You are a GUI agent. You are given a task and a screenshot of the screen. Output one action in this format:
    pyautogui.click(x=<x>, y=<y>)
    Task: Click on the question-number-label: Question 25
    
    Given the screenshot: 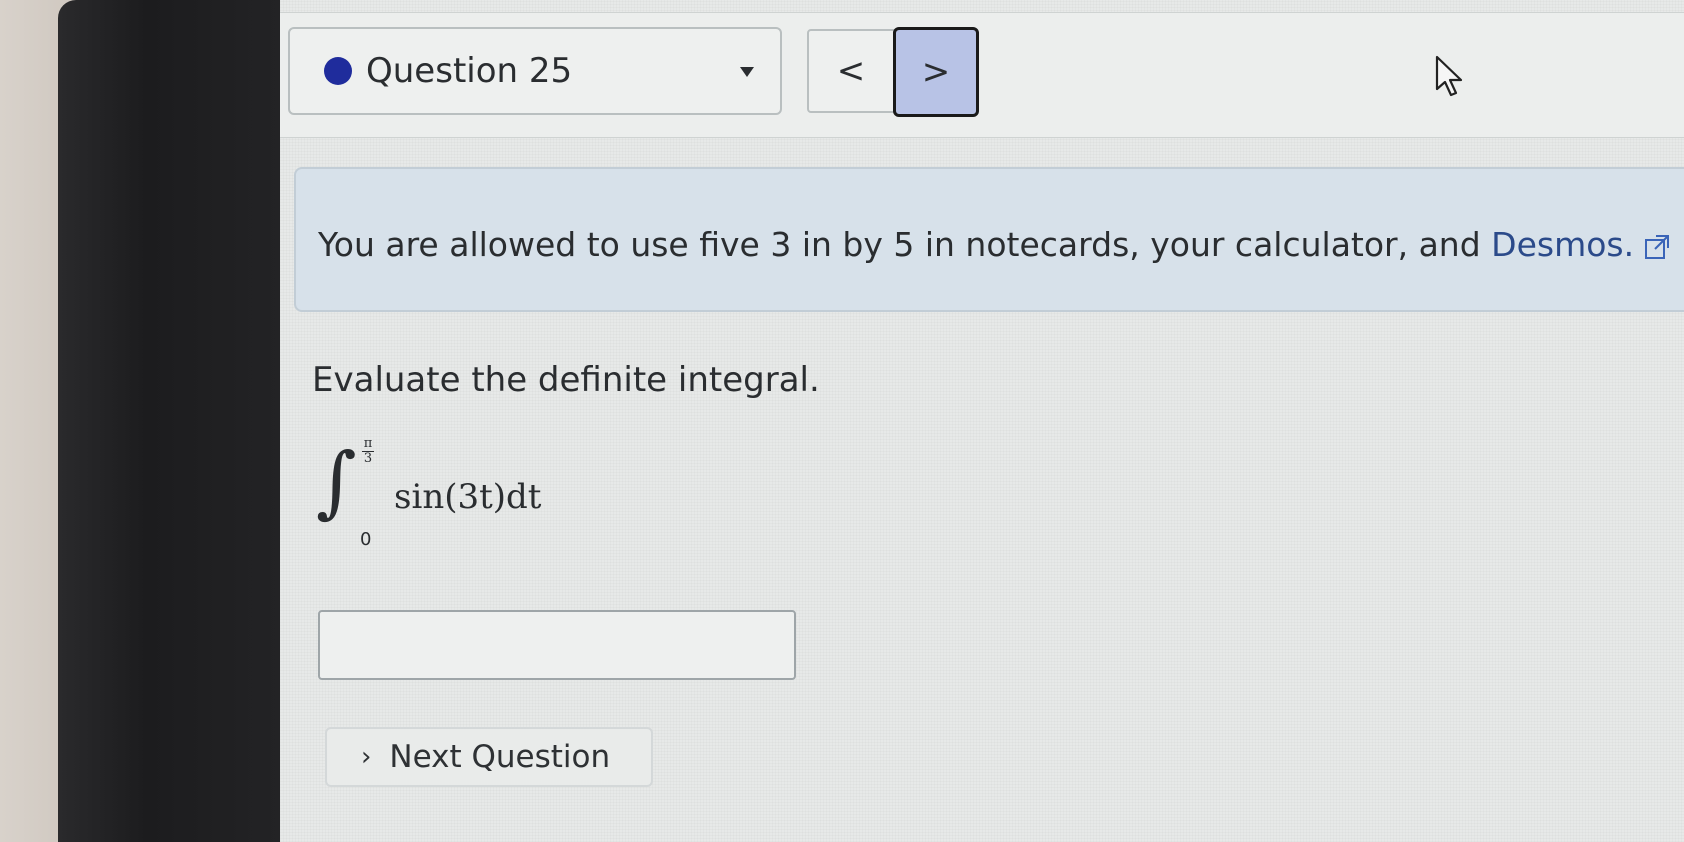 What is the action you would take?
    pyautogui.click(x=469, y=71)
    